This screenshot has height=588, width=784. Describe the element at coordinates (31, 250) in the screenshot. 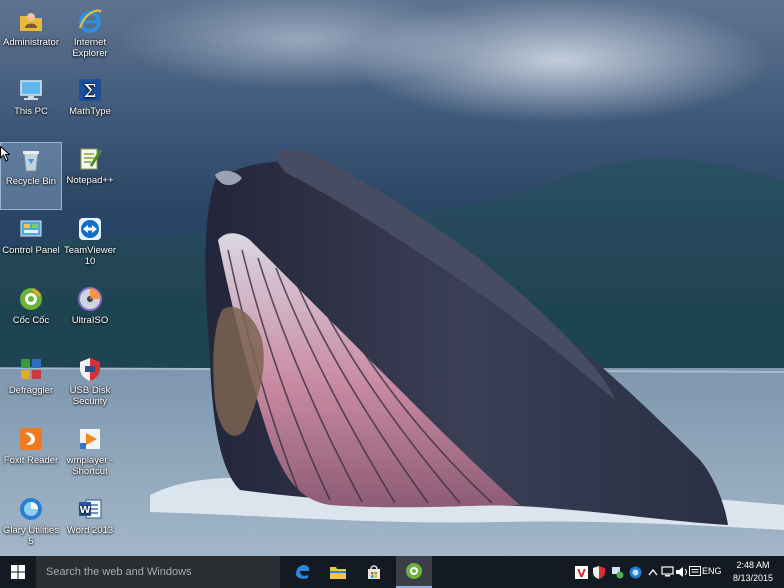

I see `desktop-icon-label: Control Panel` at that location.